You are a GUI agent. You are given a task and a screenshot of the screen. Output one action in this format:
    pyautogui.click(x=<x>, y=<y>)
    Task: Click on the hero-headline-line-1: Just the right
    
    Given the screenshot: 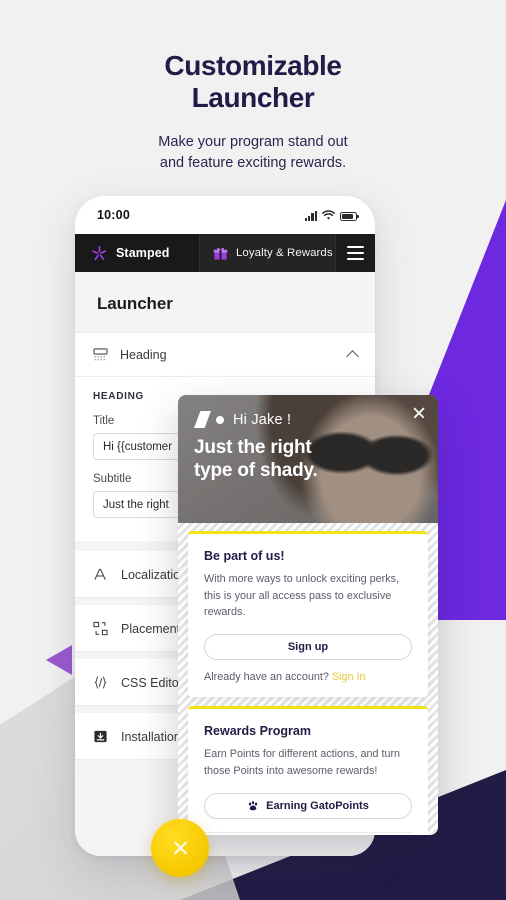 What is the action you would take?
    pyautogui.click(x=253, y=447)
    